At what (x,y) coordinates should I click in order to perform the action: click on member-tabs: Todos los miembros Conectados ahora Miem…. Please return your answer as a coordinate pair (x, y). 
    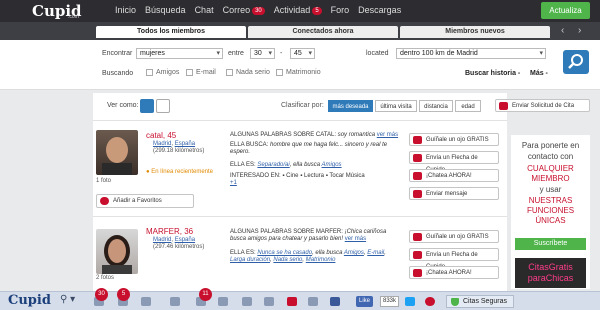
    Looking at the image, I should click on (300, 31).